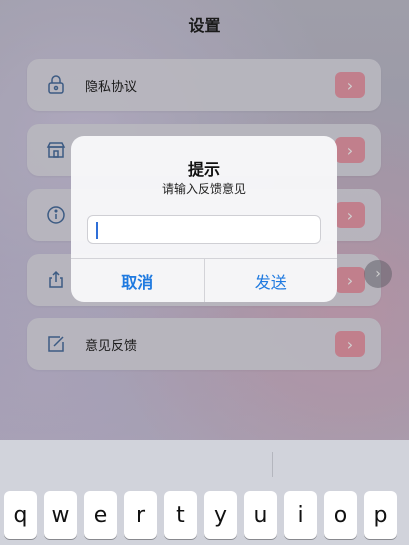 The width and height of the screenshot is (409, 545). What do you see at coordinates (271, 280) in the screenshot?
I see `send-button: 发送` at bounding box center [271, 280].